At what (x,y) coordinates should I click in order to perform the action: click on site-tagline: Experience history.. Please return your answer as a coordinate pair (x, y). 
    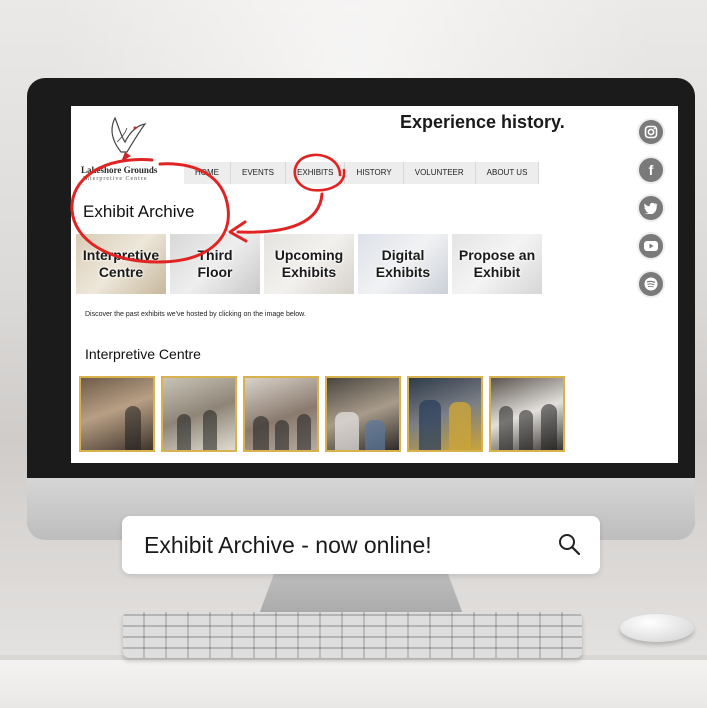
    Looking at the image, I should click on (482, 122).